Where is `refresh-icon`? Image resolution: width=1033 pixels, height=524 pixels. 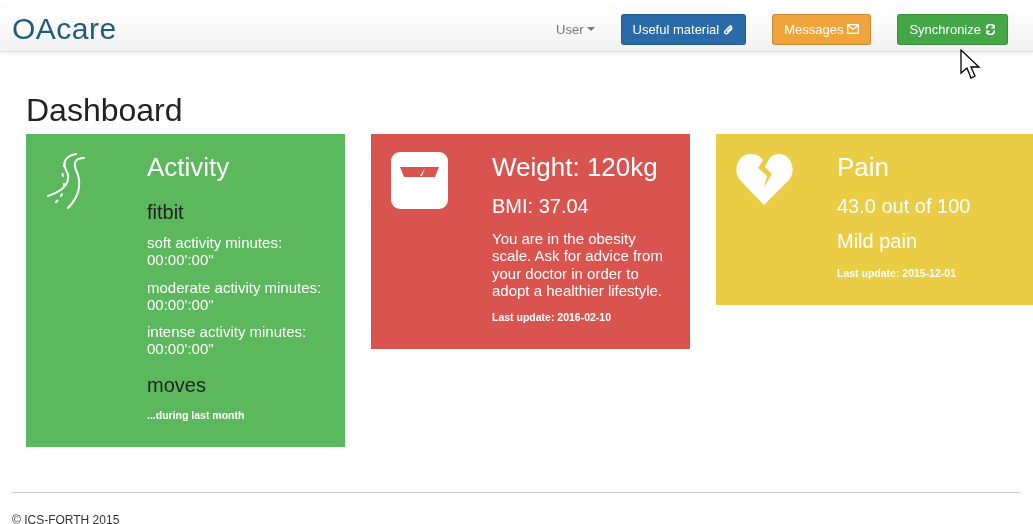
refresh-icon is located at coordinates (990, 29).